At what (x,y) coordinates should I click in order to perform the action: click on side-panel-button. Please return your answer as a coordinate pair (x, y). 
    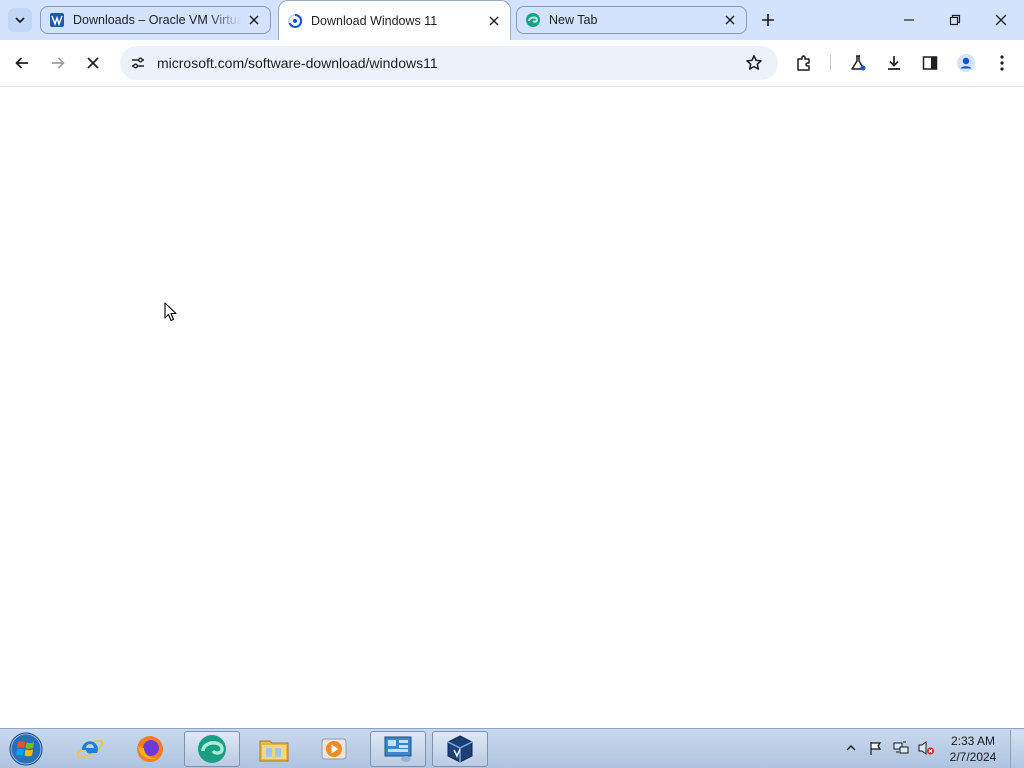
    Looking at the image, I should click on (930, 63).